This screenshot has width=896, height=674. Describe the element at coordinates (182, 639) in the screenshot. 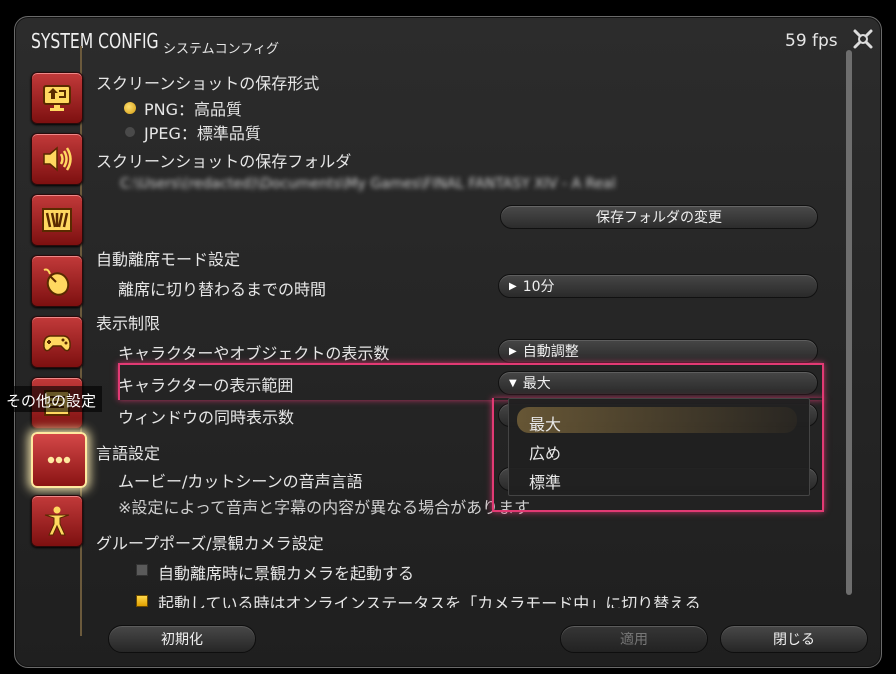

I see `reset-button: 初期化` at that location.